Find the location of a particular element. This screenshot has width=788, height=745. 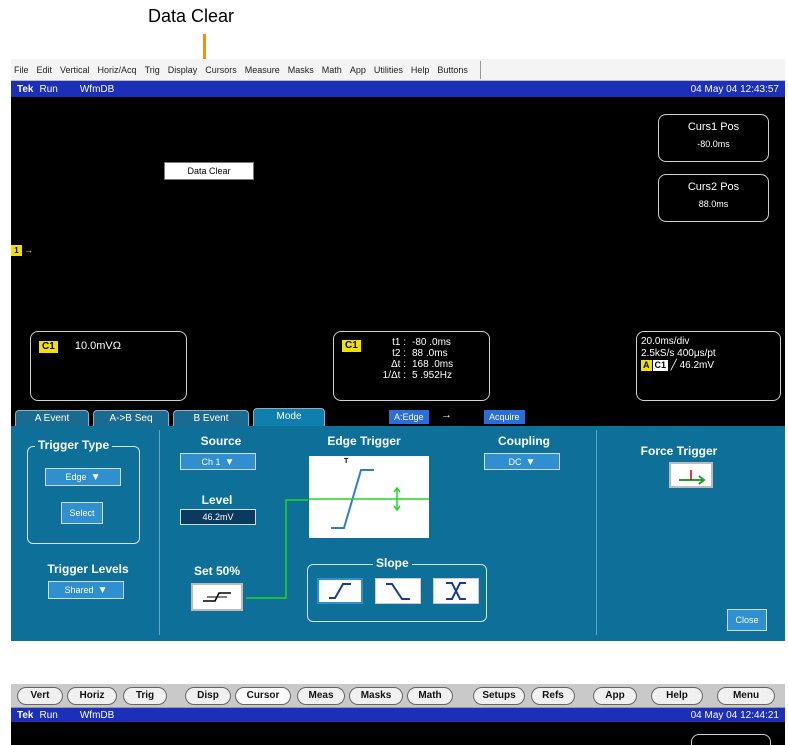

close-button: Close is located at coordinates (747, 620).